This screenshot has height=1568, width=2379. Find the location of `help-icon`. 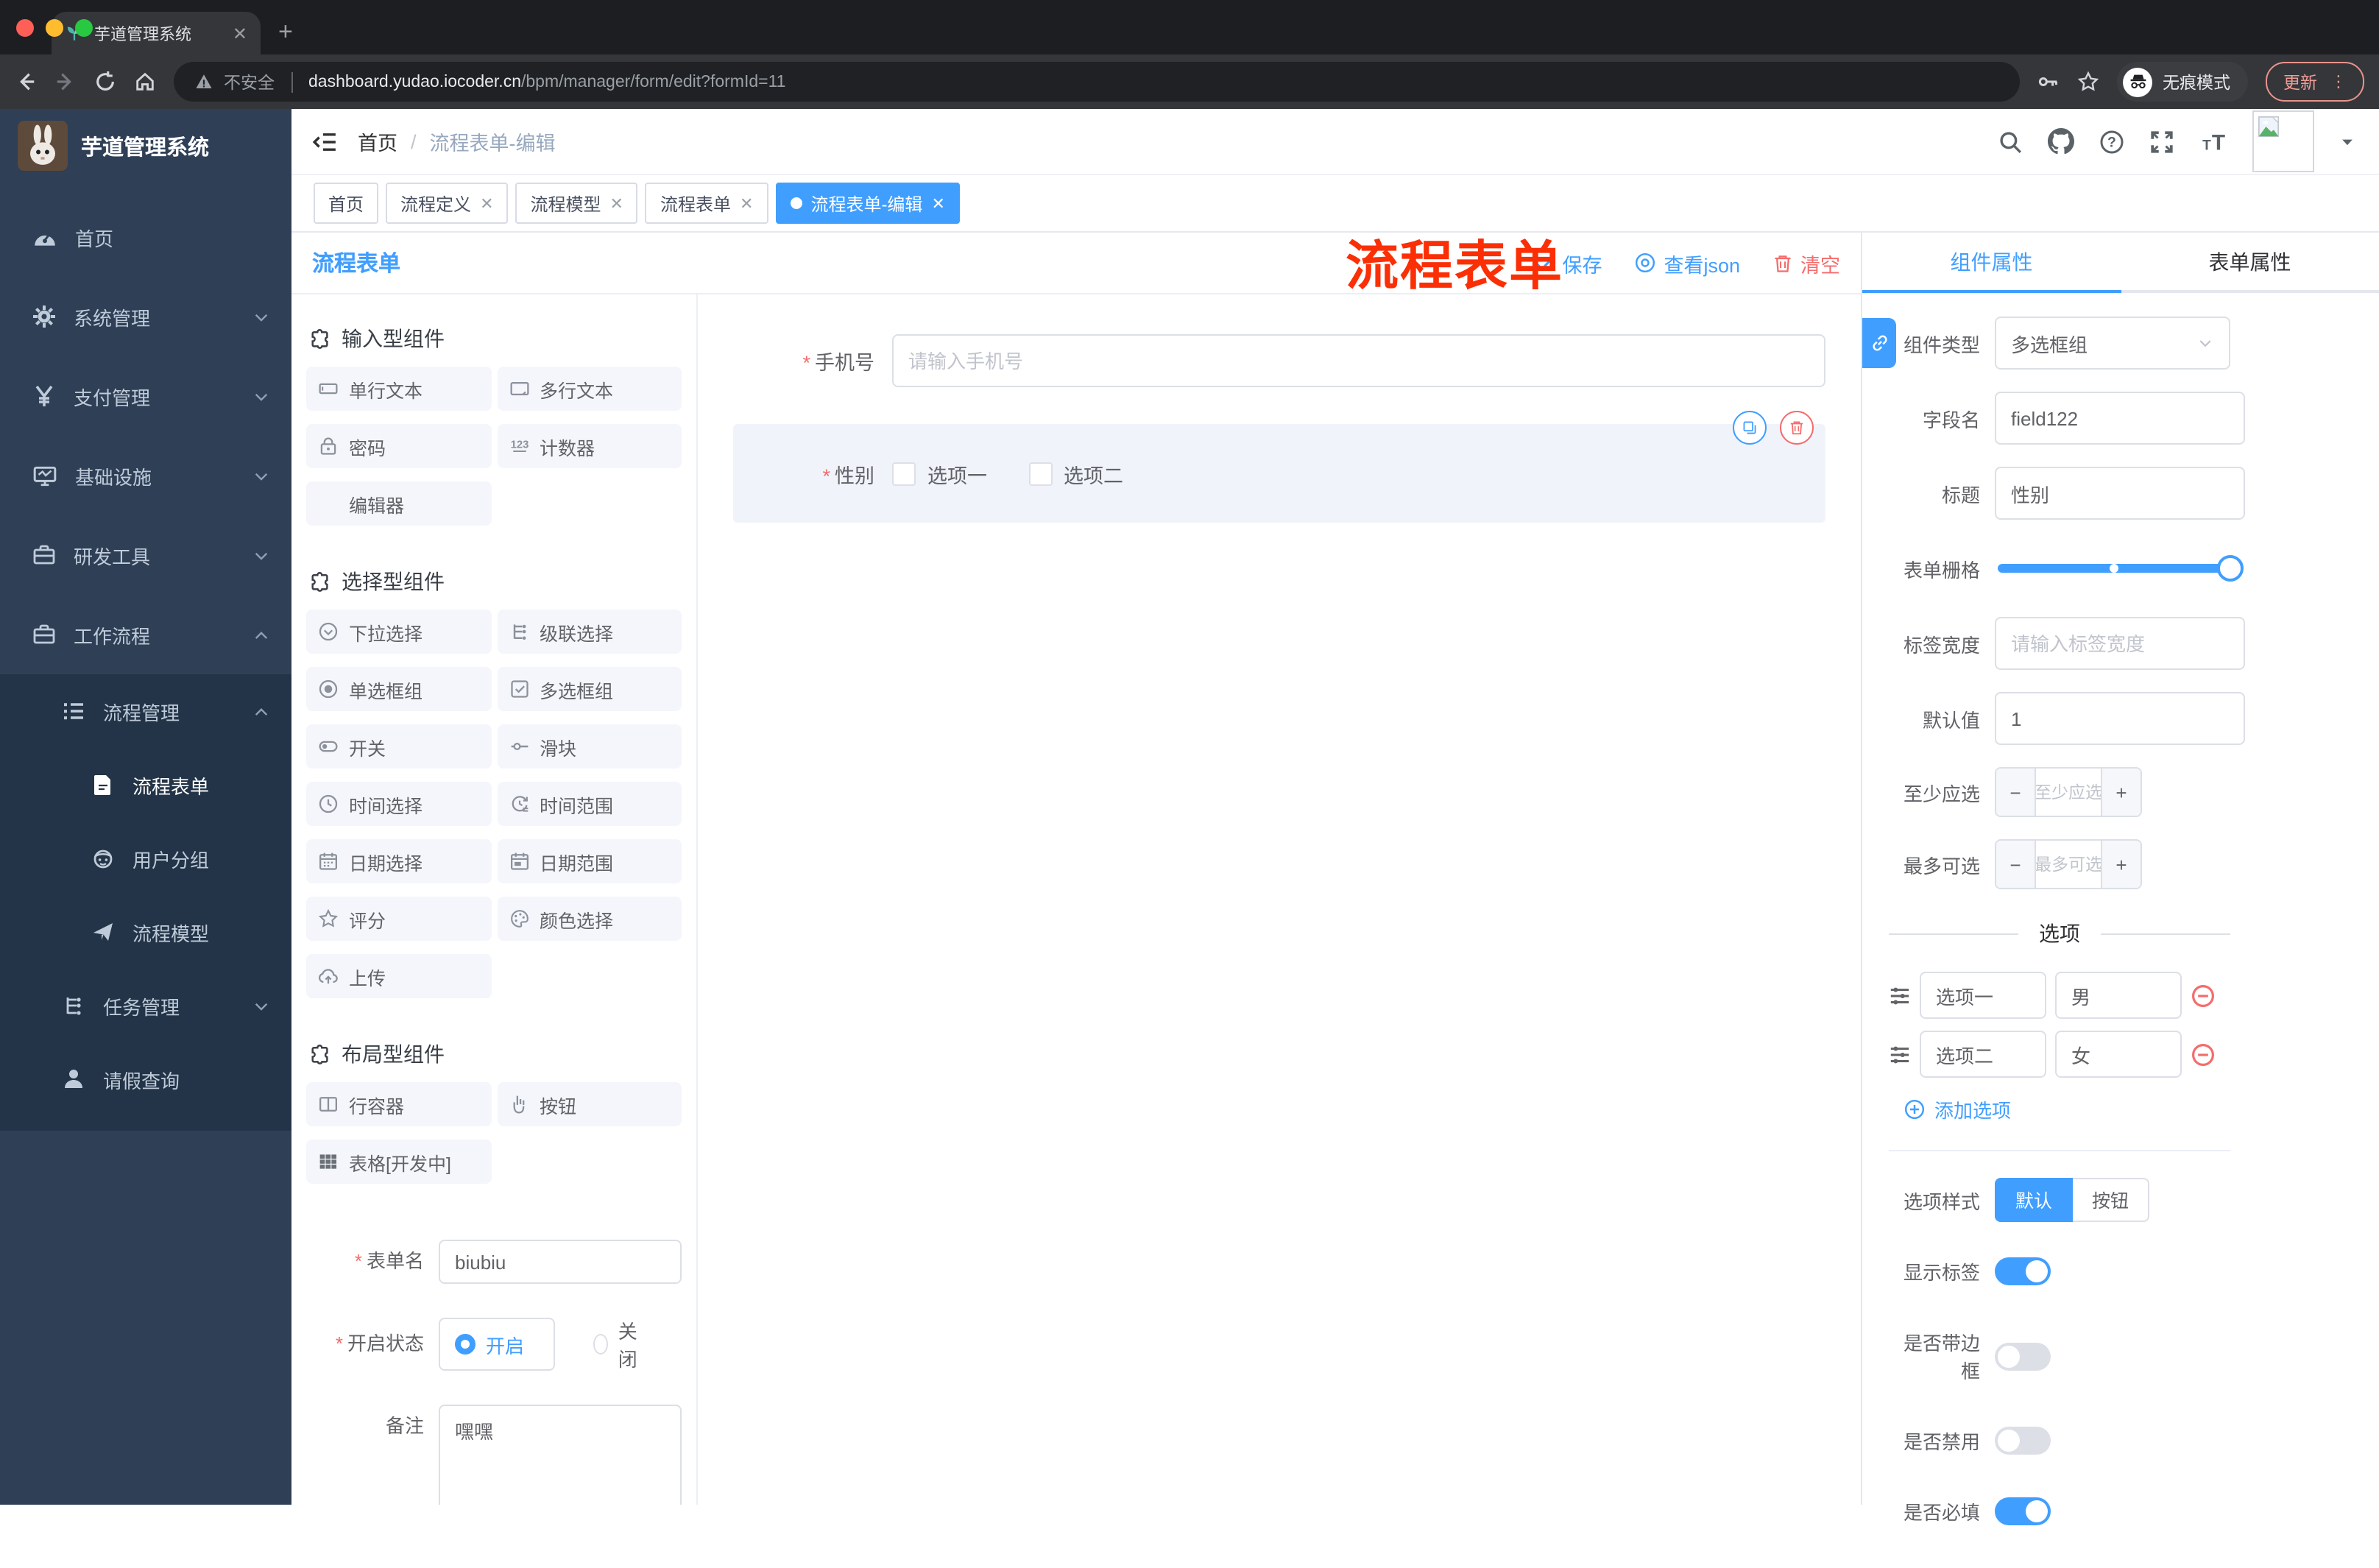

help-icon is located at coordinates (2111, 141).